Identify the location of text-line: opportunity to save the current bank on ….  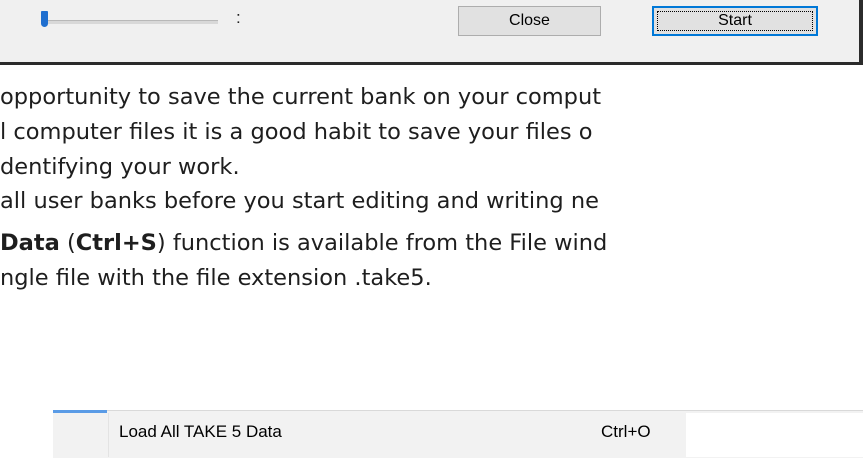
(301, 97).